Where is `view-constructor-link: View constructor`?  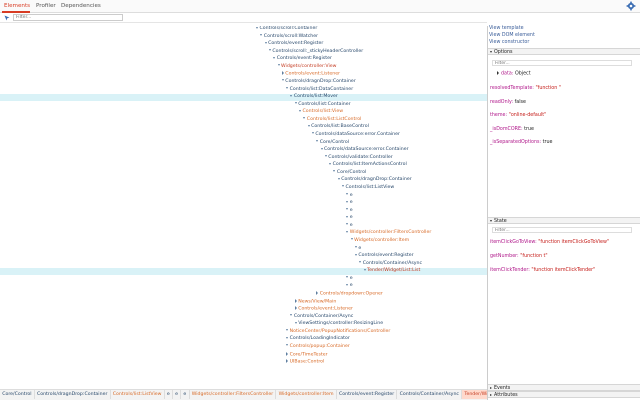 view-constructor-link: View constructor is located at coordinates (509, 42).